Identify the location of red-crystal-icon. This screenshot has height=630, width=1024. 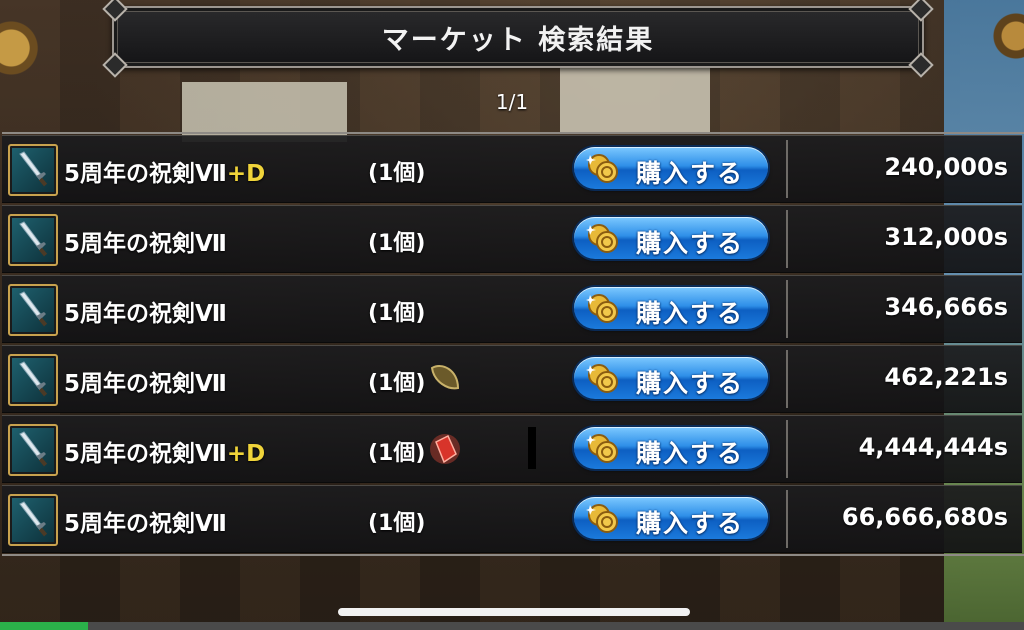
(445, 451).